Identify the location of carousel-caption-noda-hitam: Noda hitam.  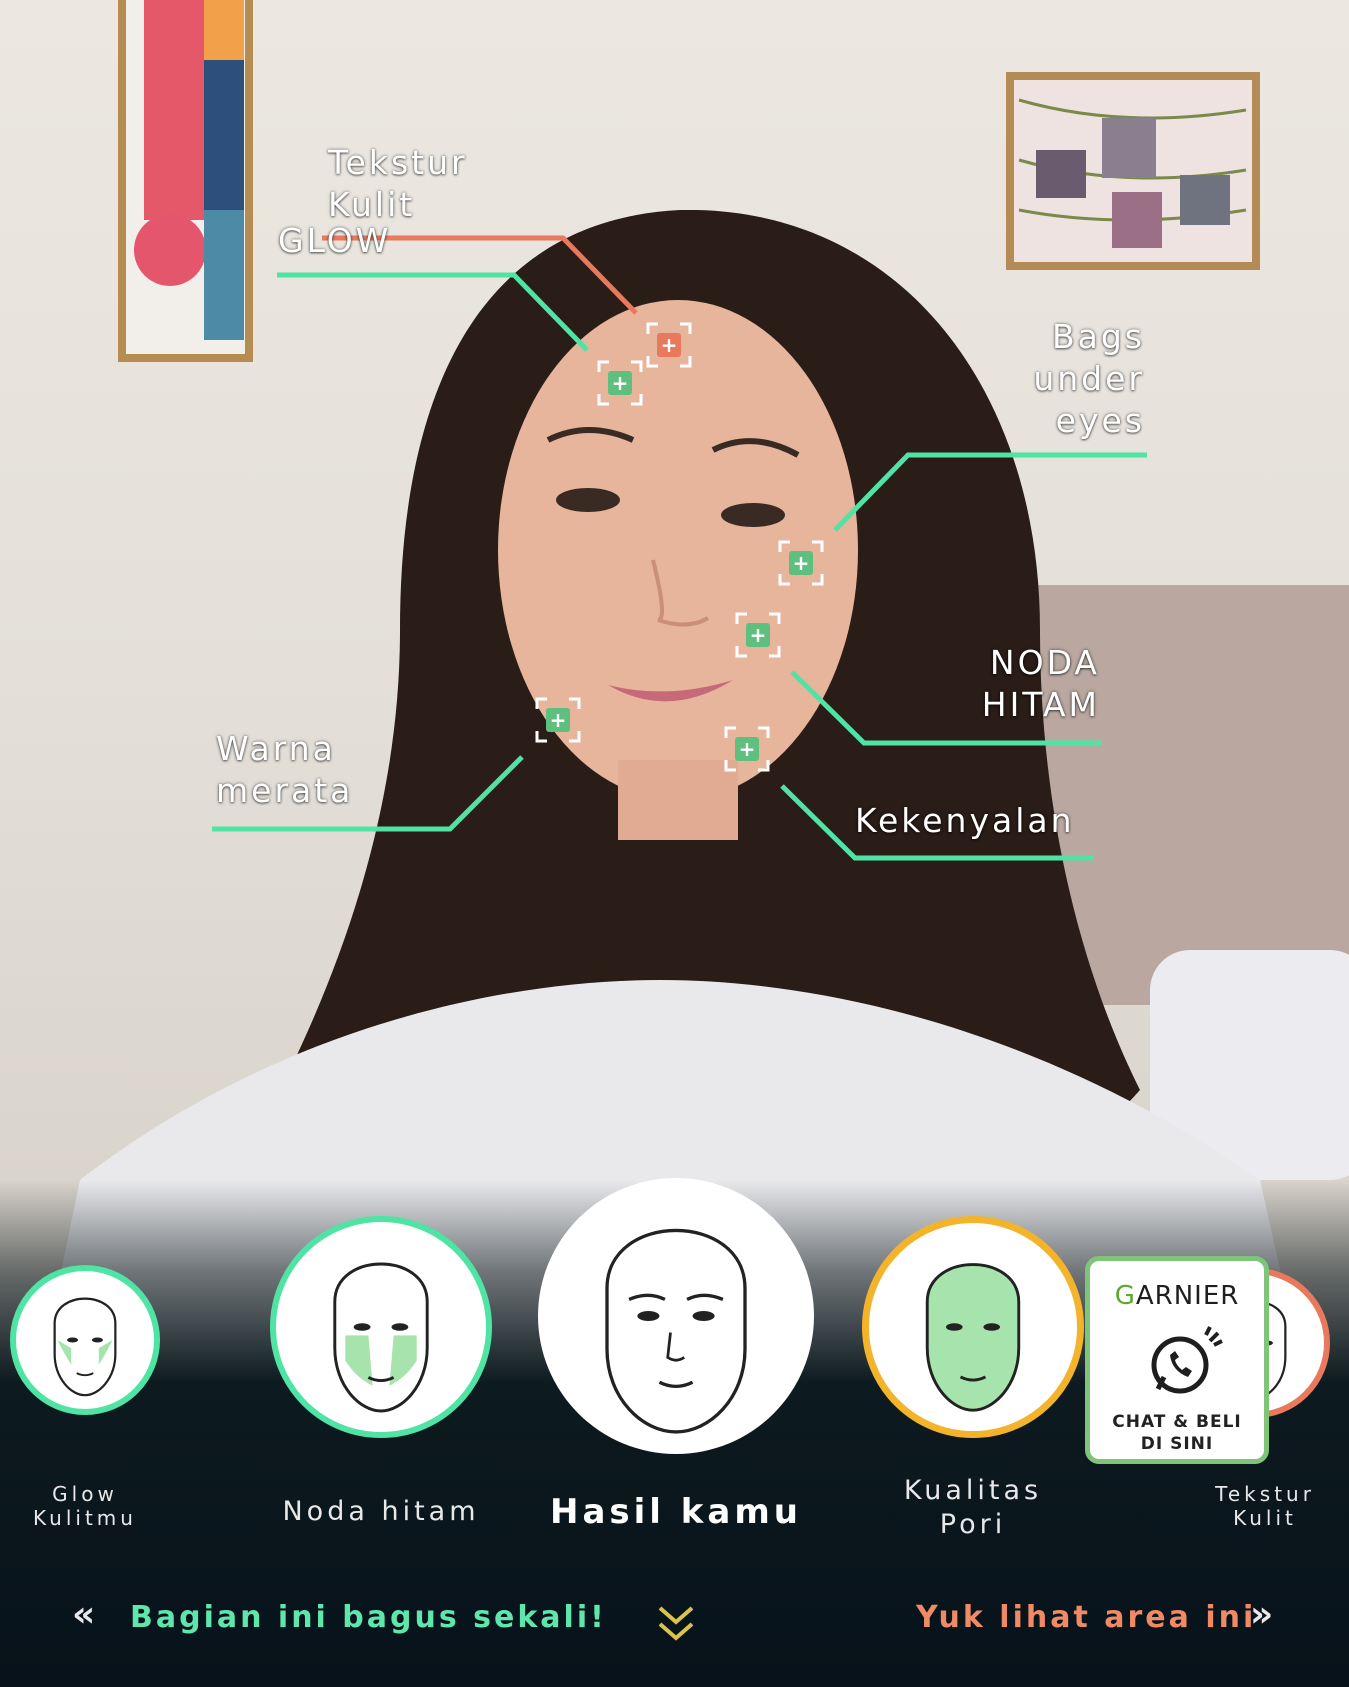
(381, 1511).